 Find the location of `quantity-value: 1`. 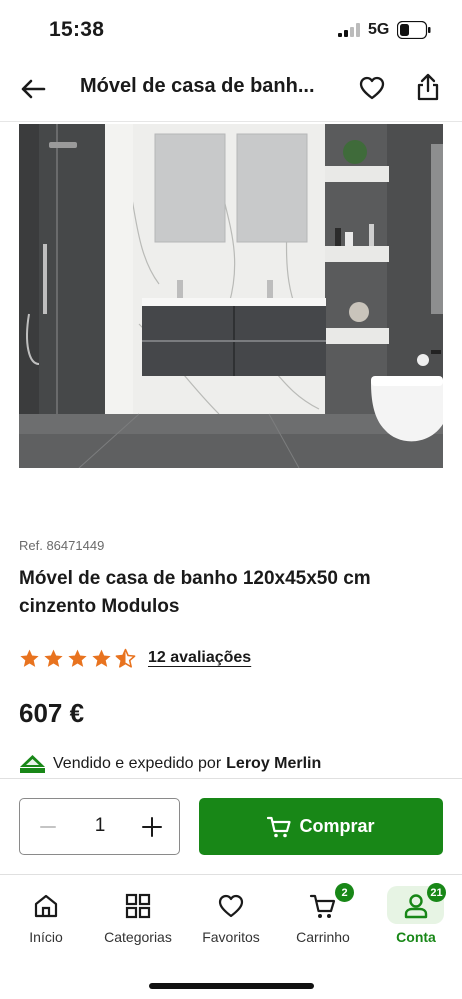

quantity-value: 1 is located at coordinates (100, 826).